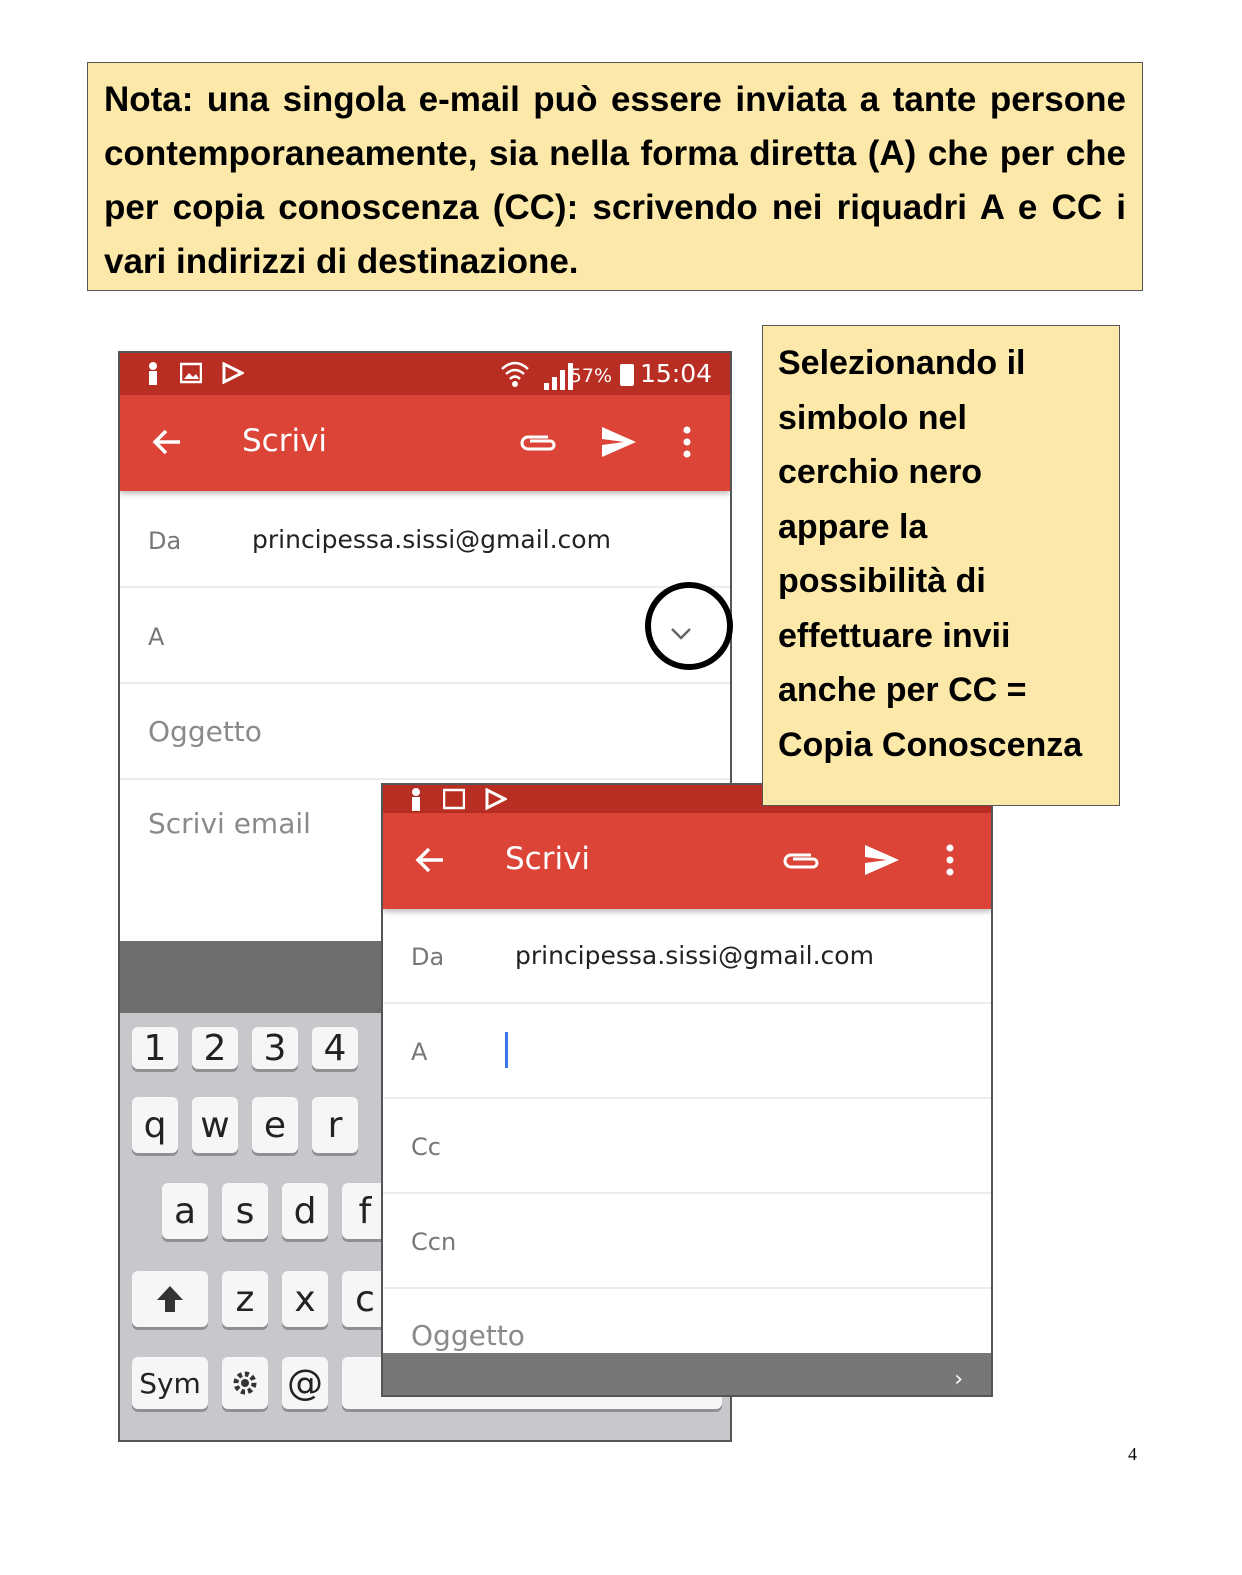 The image size is (1242, 1575). I want to click on shift-arrow-icon, so click(170, 1299).